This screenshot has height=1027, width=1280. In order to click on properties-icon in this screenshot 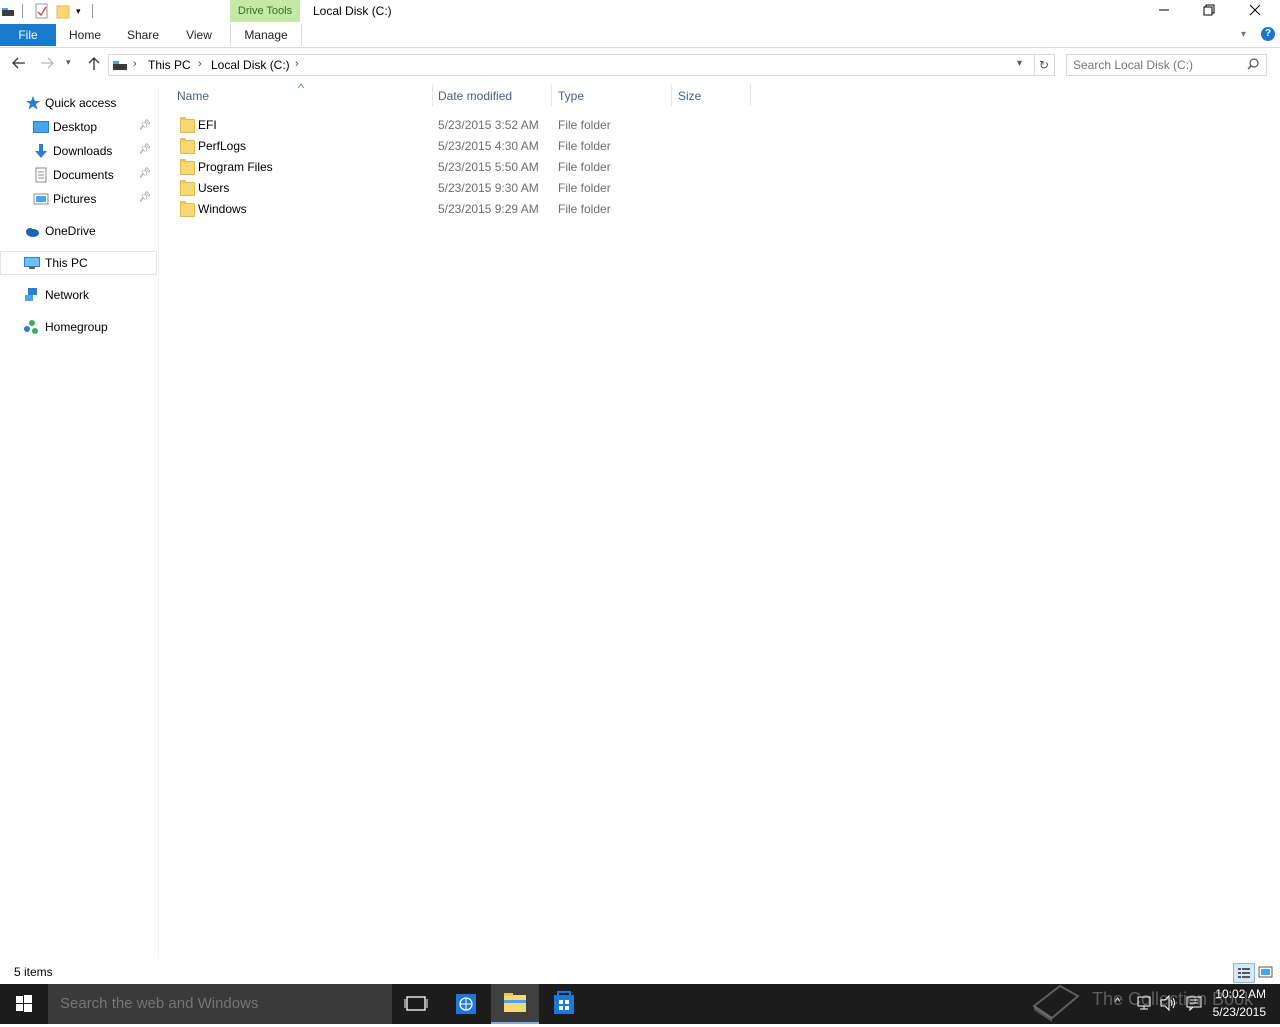, I will do `click(42, 12)`.